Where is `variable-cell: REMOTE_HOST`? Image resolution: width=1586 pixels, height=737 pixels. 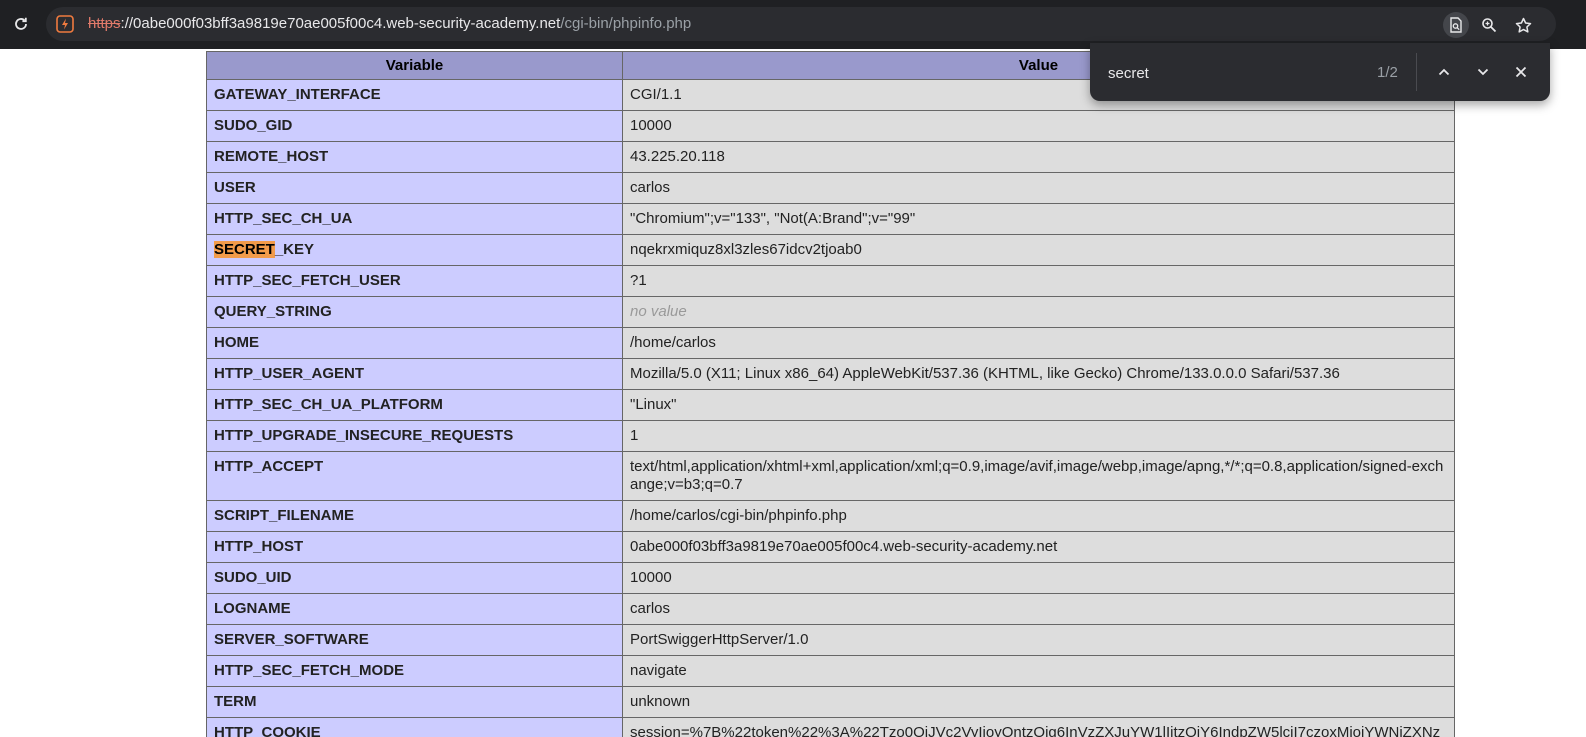 variable-cell: REMOTE_HOST is located at coordinates (414, 157).